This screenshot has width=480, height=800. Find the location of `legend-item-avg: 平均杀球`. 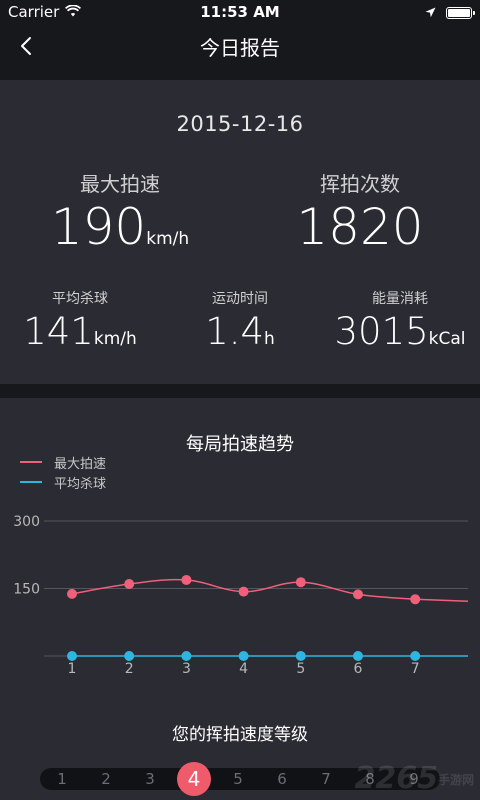

legend-item-avg: 平均杀球 is located at coordinates (63, 482).